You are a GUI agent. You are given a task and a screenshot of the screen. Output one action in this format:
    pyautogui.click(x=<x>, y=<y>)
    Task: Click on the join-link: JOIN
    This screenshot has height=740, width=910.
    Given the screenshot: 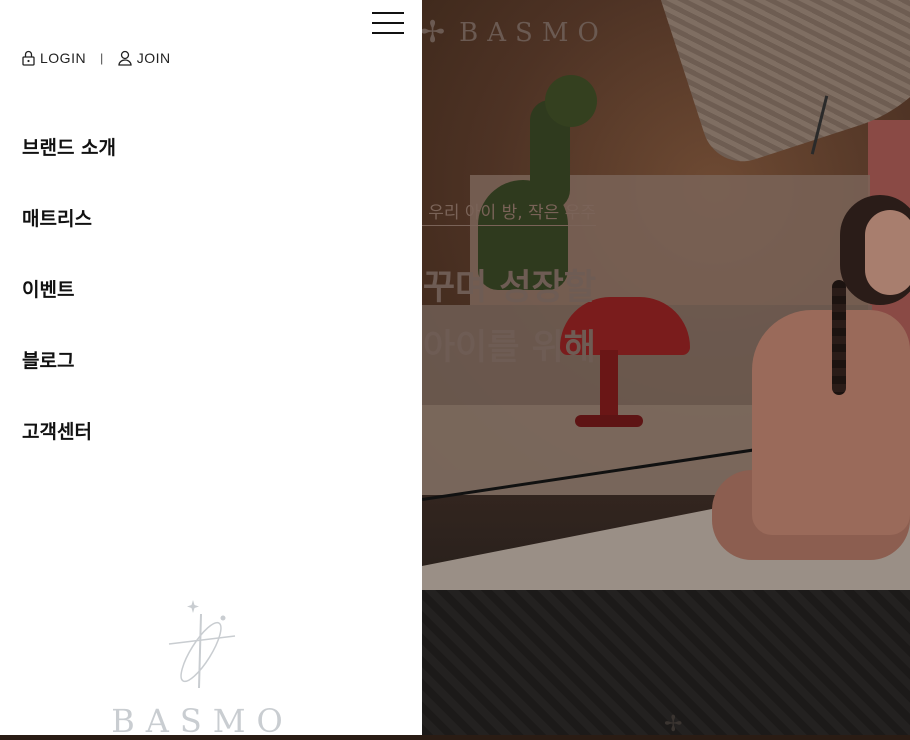 What is the action you would take?
    pyautogui.click(x=144, y=58)
    